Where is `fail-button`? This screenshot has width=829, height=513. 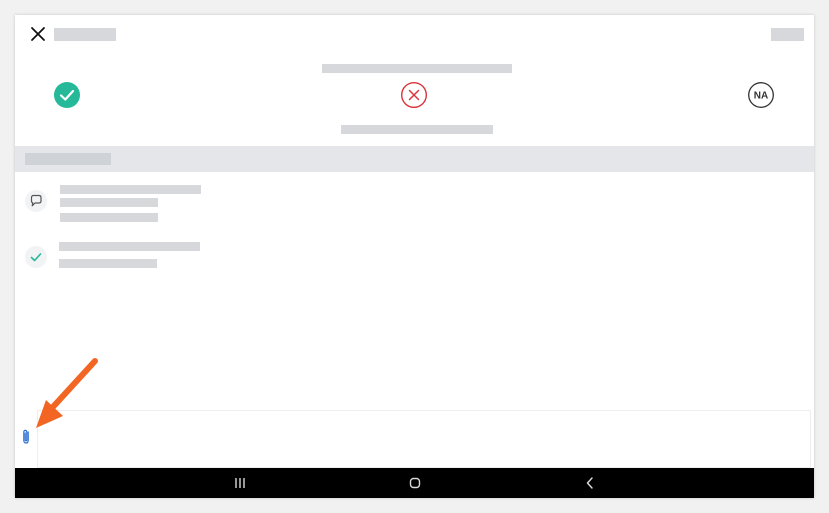 fail-button is located at coordinates (414, 95).